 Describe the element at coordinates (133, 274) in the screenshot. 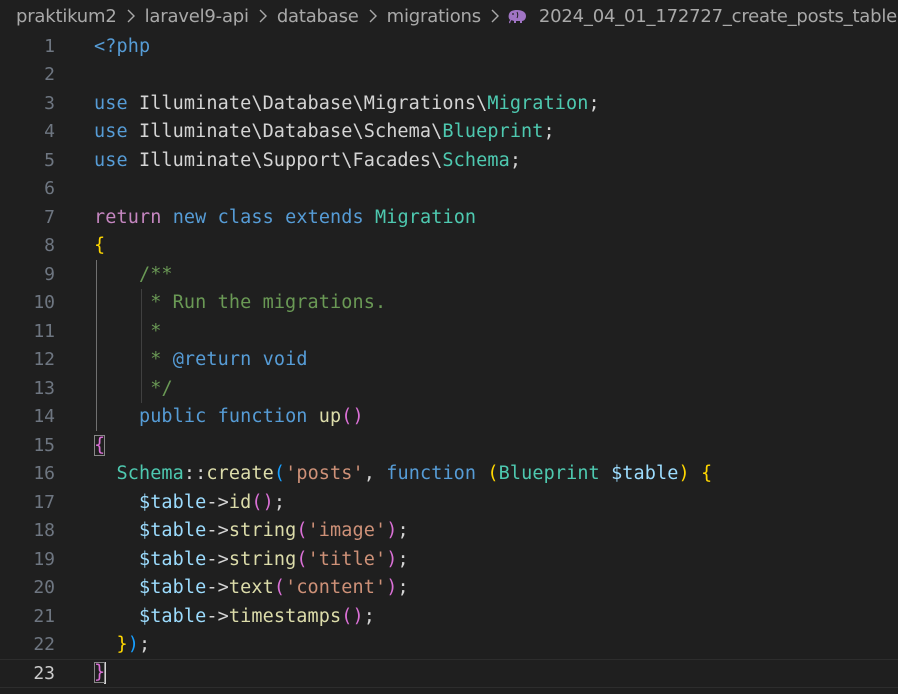

I see `code-text: /**` at that location.